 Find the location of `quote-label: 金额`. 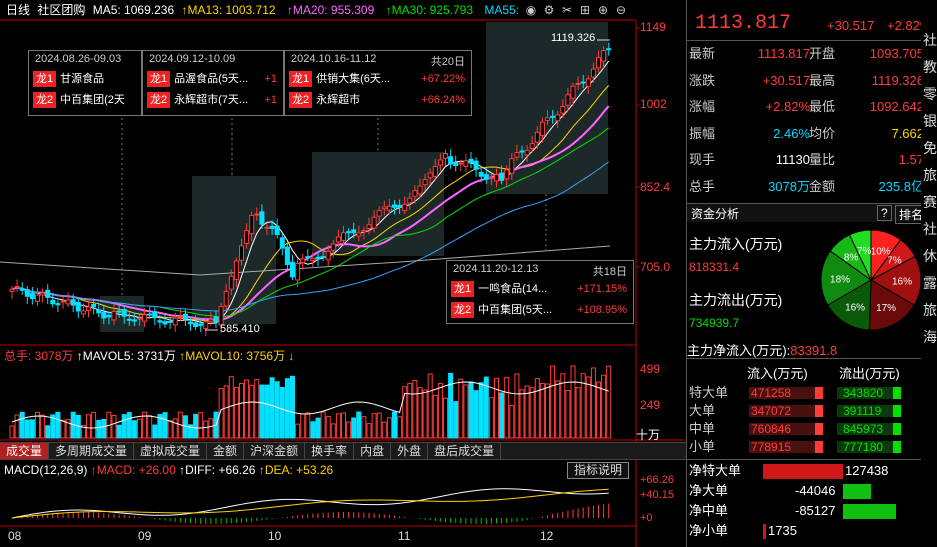

quote-label: 金额 is located at coordinates (822, 186).